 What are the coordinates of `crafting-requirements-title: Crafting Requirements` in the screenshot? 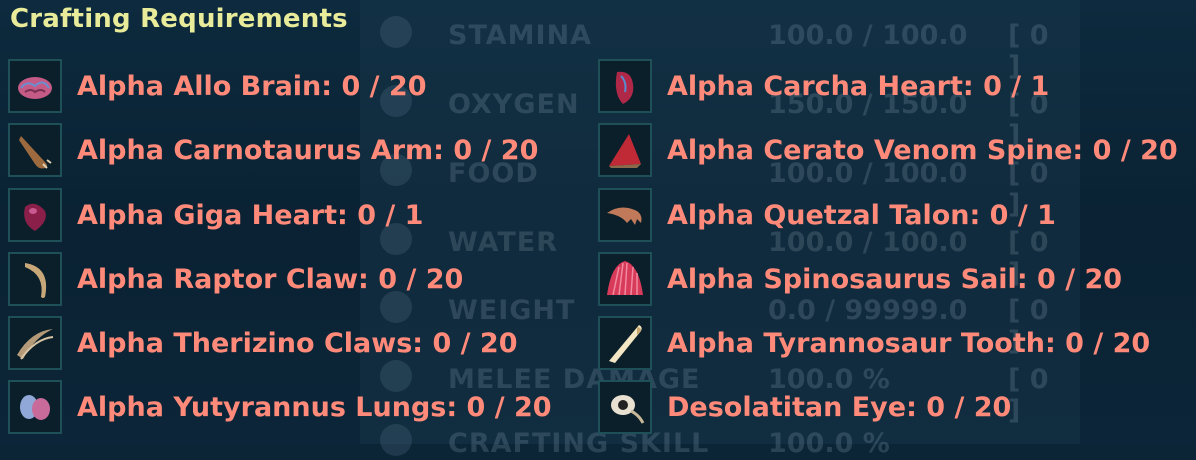 It's located at (179, 19).